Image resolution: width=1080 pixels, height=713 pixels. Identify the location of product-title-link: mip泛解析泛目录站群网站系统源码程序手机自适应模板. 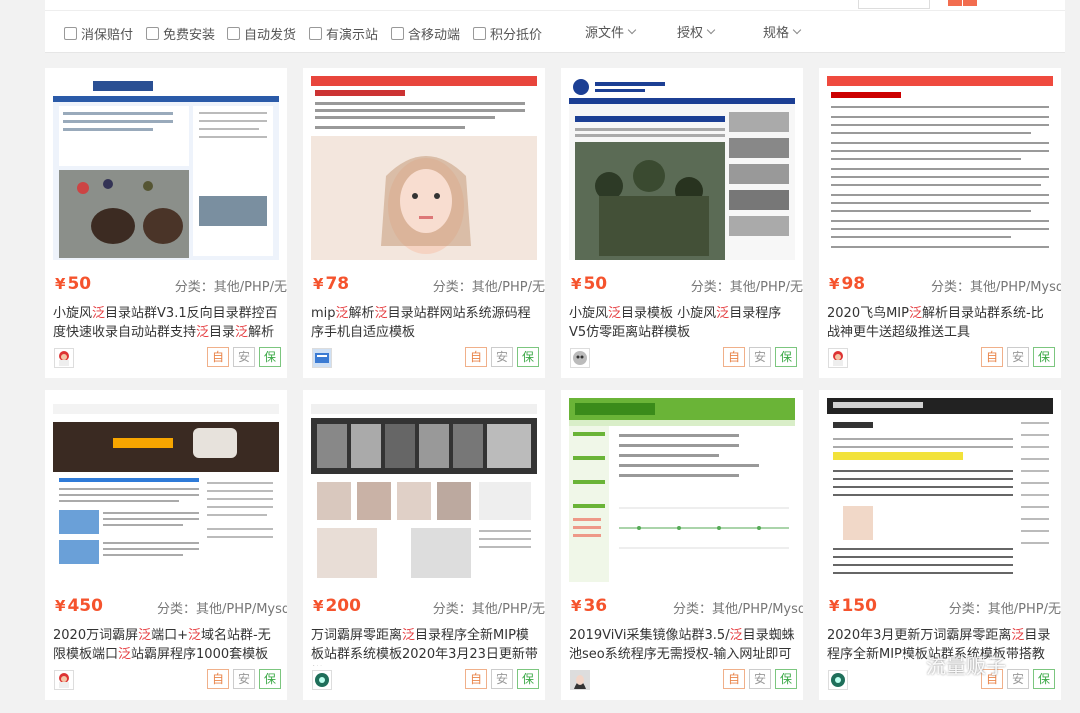
(425, 324).